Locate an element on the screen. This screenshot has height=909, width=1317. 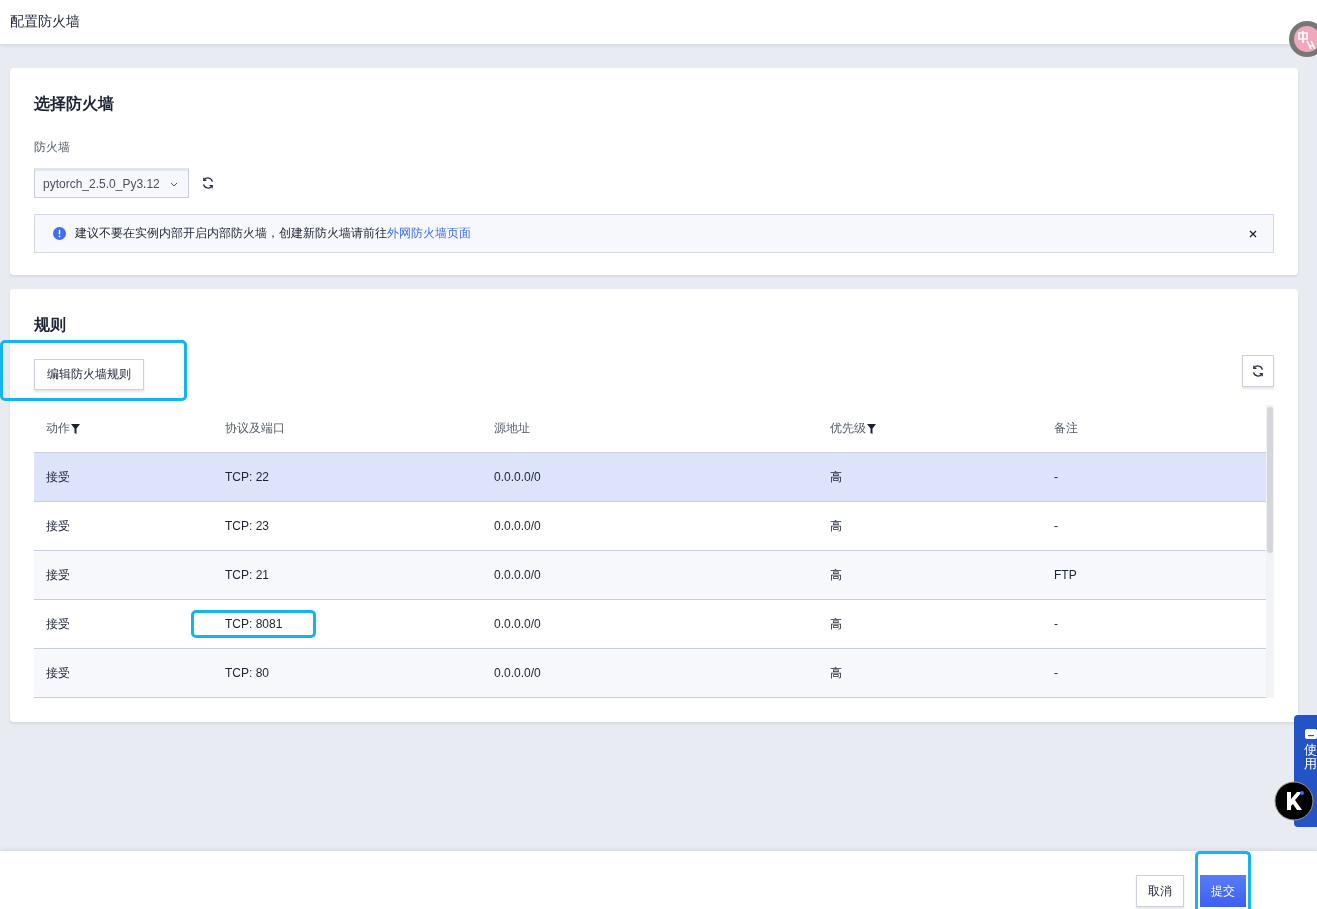
table-cell: TCP: 80 is located at coordinates (247, 673).